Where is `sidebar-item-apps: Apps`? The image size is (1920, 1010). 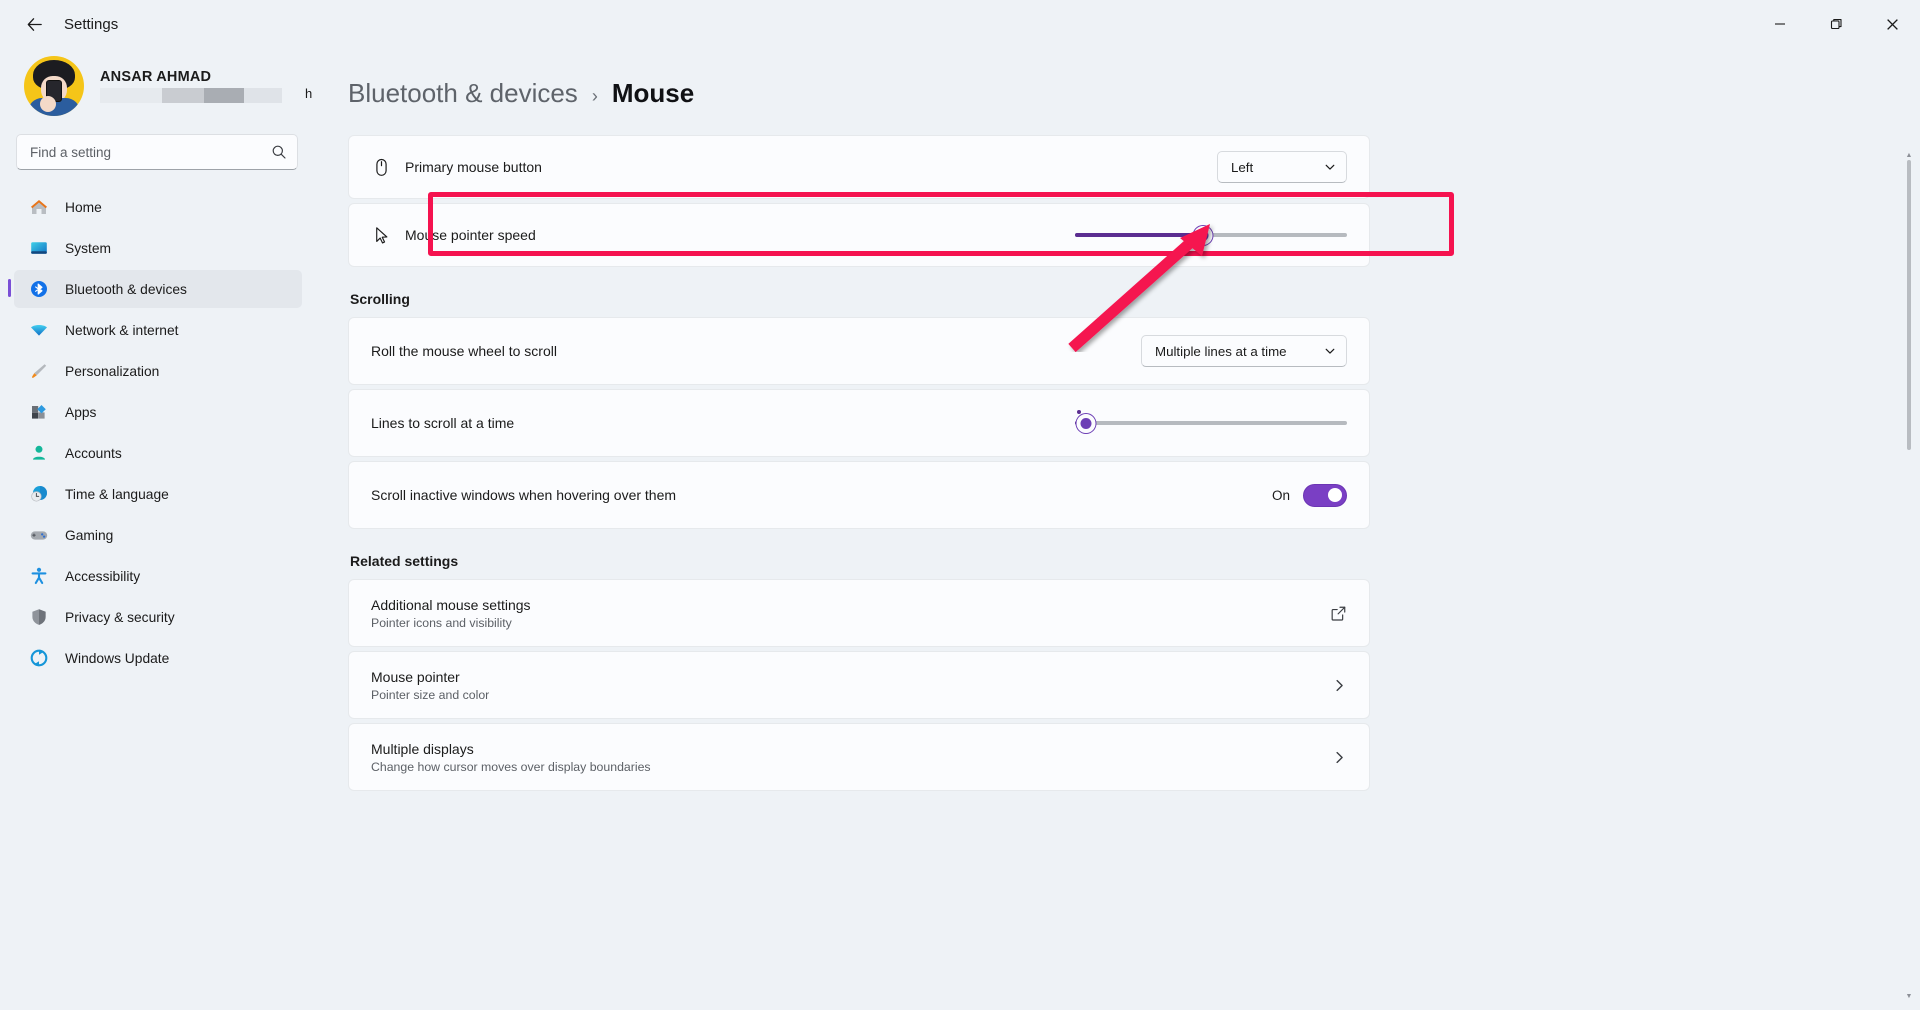 sidebar-item-apps: Apps is located at coordinates (158, 412).